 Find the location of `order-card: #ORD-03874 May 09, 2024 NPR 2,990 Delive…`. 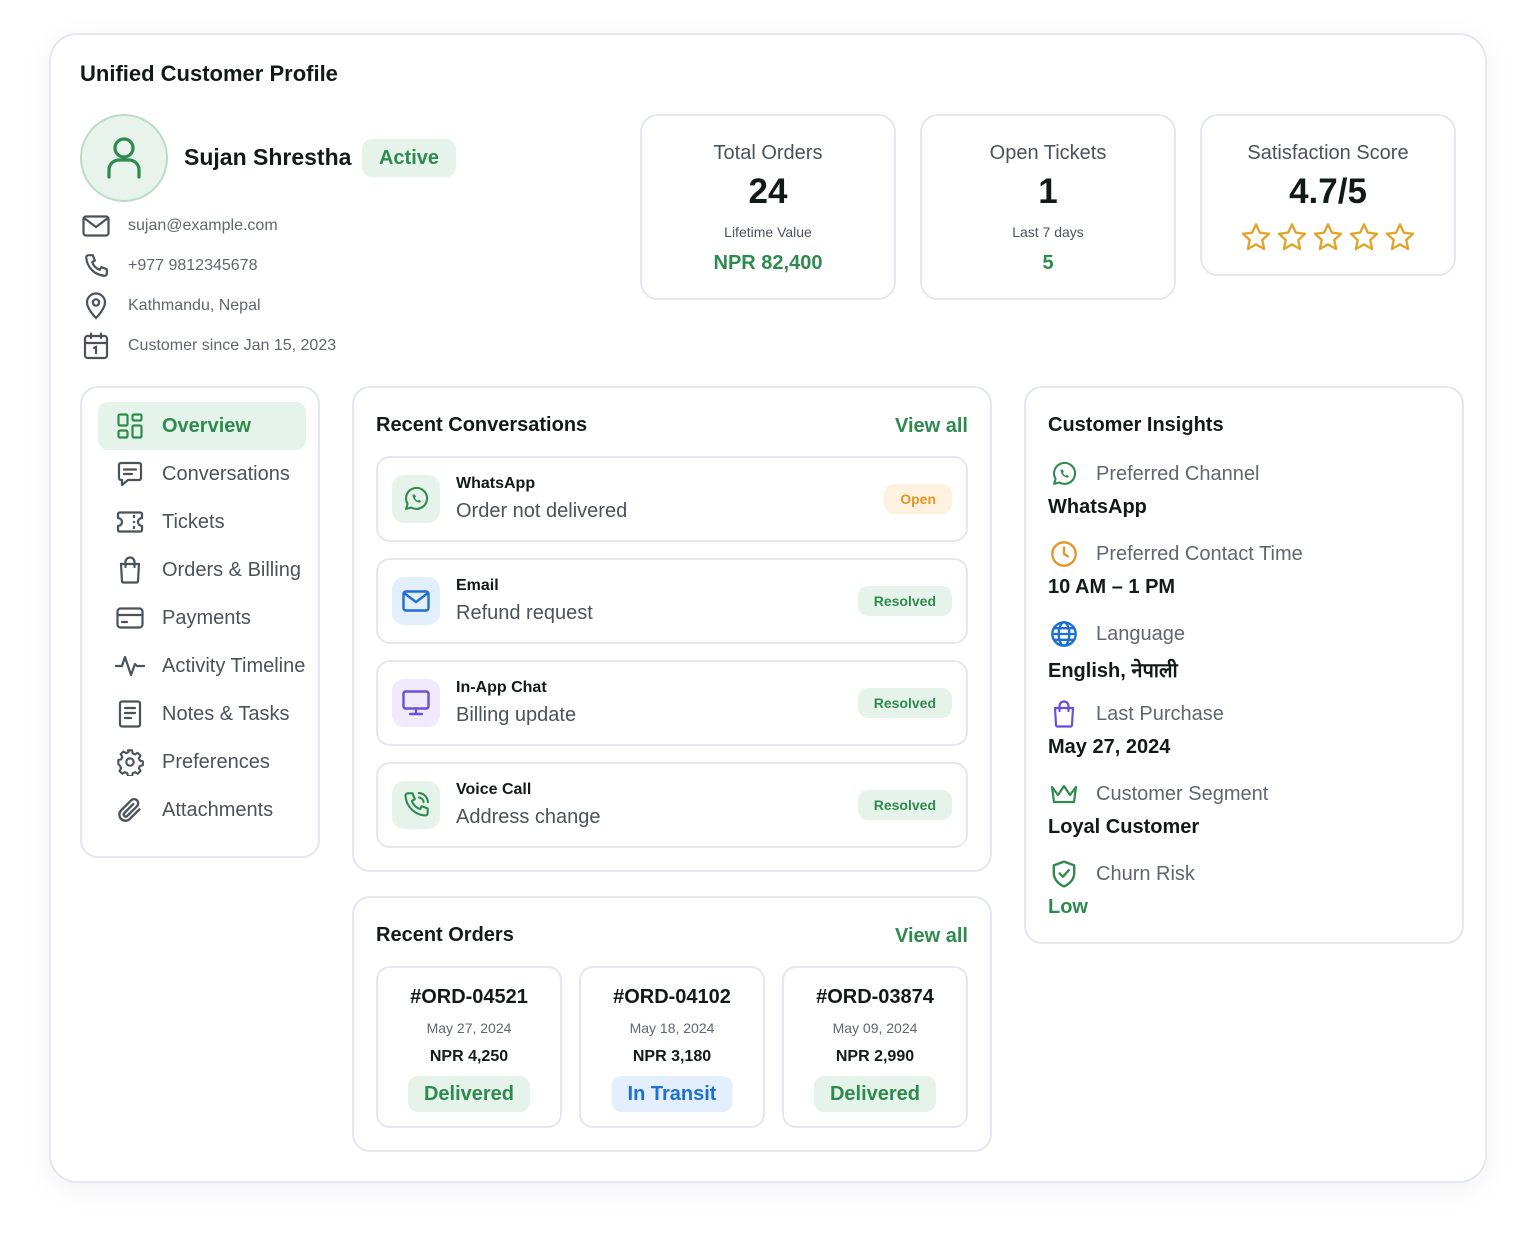

order-card: #ORD-03874 May 09, 2024 NPR 2,990 Delive… is located at coordinates (875, 1047).